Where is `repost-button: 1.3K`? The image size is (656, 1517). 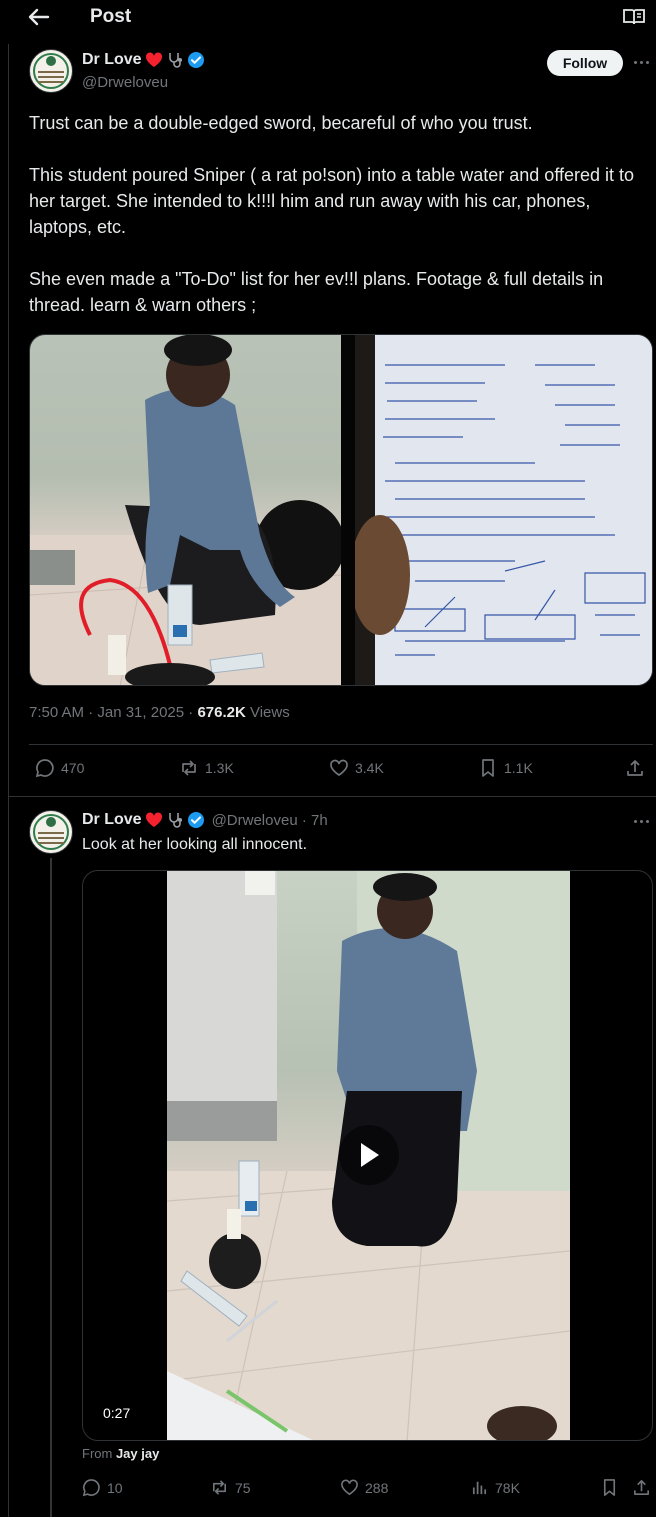 repost-button: 1.3K is located at coordinates (206, 768).